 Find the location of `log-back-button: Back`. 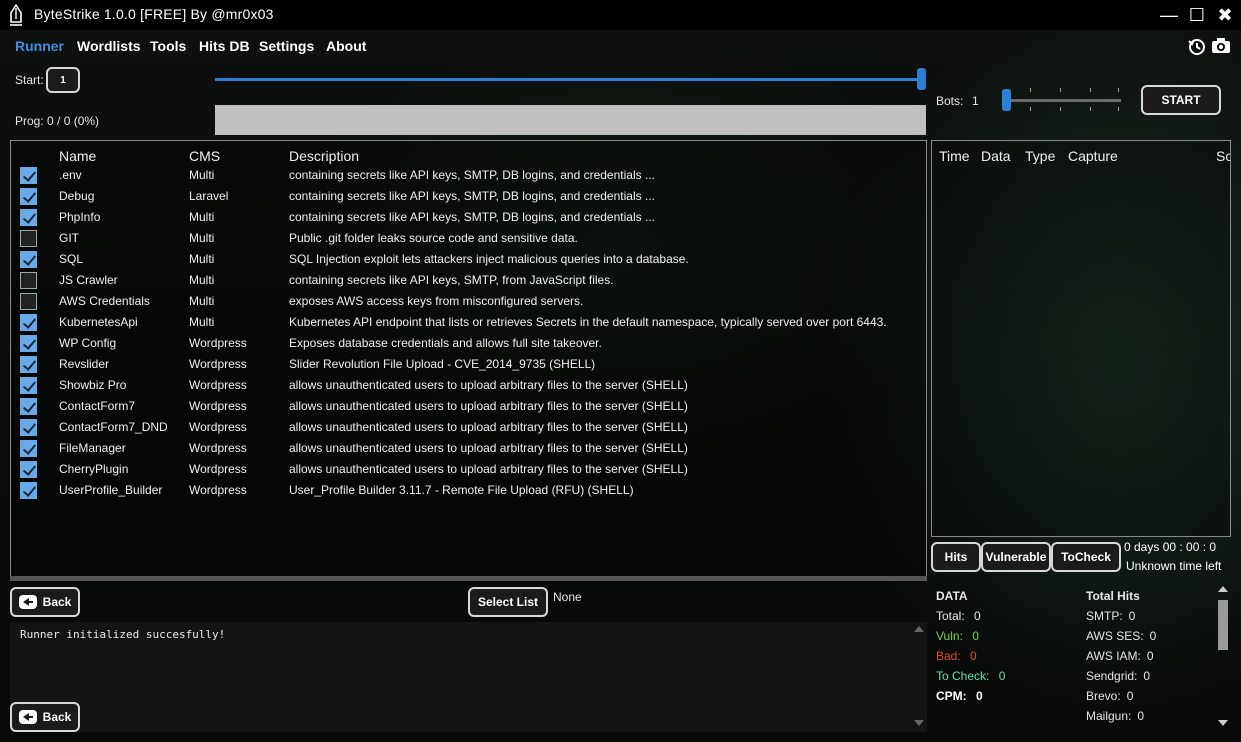

log-back-button: Back is located at coordinates (45, 717).